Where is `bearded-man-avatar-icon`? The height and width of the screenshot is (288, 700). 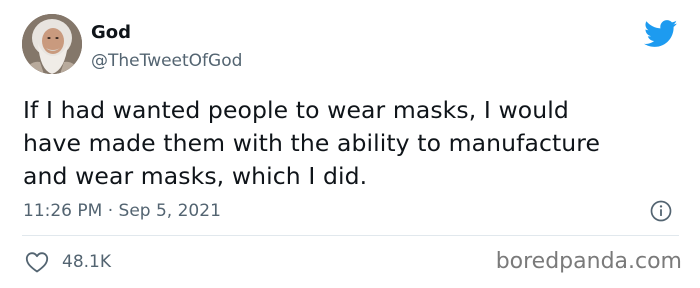 bearded-man-avatar-icon is located at coordinates (52, 44).